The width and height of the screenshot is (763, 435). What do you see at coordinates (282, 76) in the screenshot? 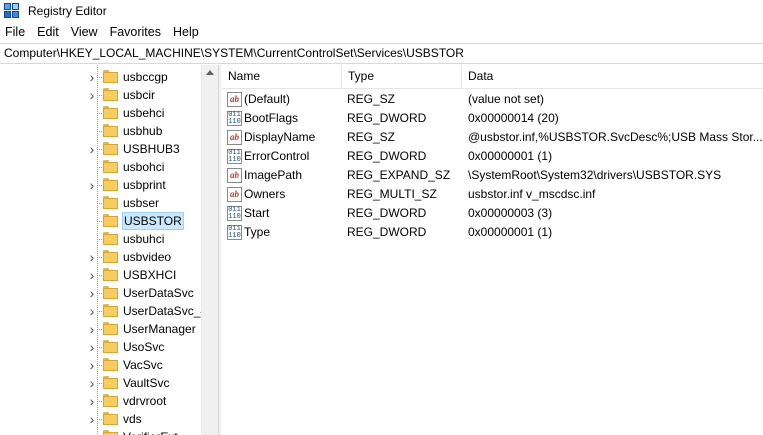
I see `column-header-name: Name` at bounding box center [282, 76].